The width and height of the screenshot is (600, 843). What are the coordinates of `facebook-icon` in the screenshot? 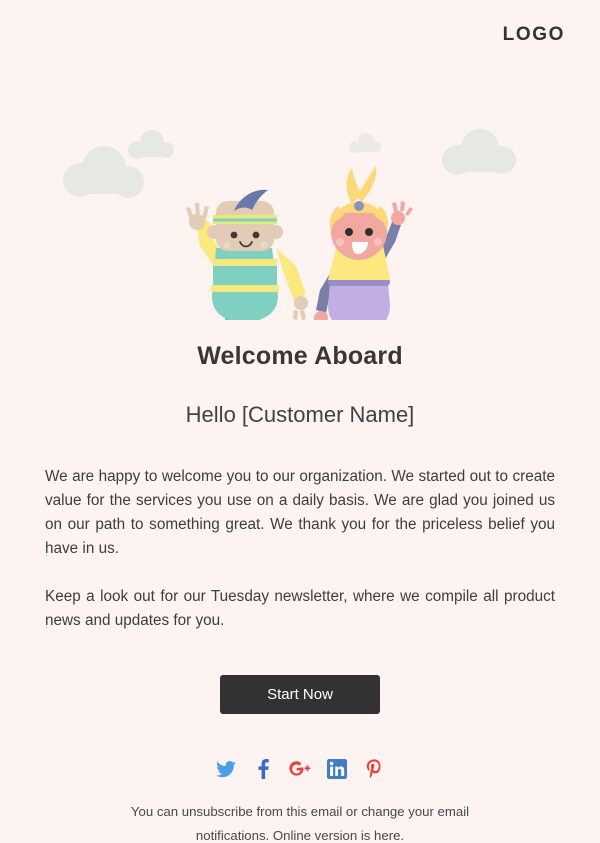 It's located at (263, 769).